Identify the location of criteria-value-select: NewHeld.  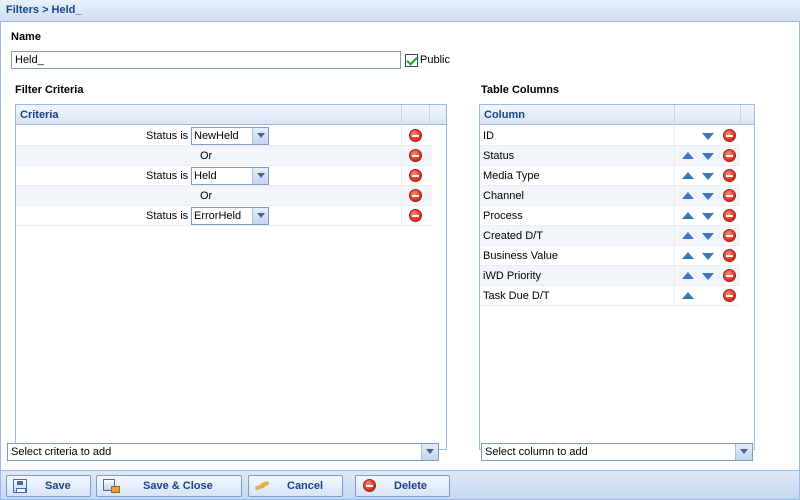
(230, 136).